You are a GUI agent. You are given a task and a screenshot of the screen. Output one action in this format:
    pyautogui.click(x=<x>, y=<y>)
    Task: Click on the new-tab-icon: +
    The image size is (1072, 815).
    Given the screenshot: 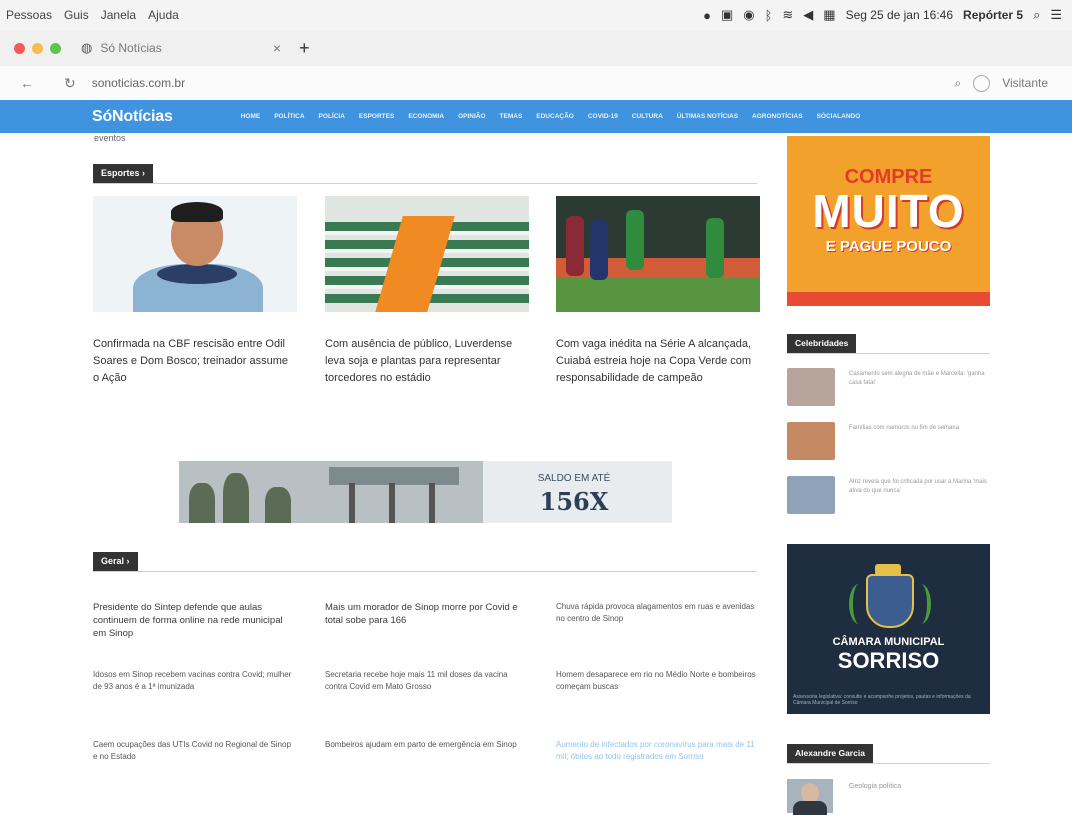 What is the action you would take?
    pyautogui.click(x=304, y=48)
    